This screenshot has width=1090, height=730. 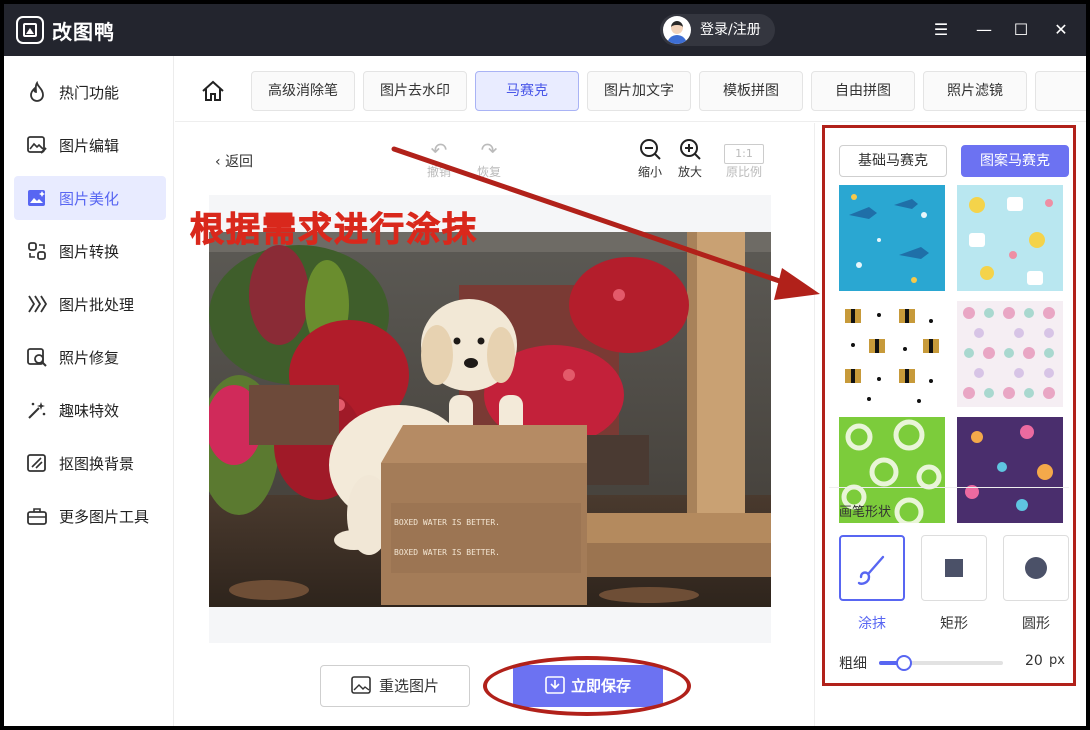 What do you see at coordinates (984, 30) in the screenshot?
I see `minimize-icon: —` at bounding box center [984, 30].